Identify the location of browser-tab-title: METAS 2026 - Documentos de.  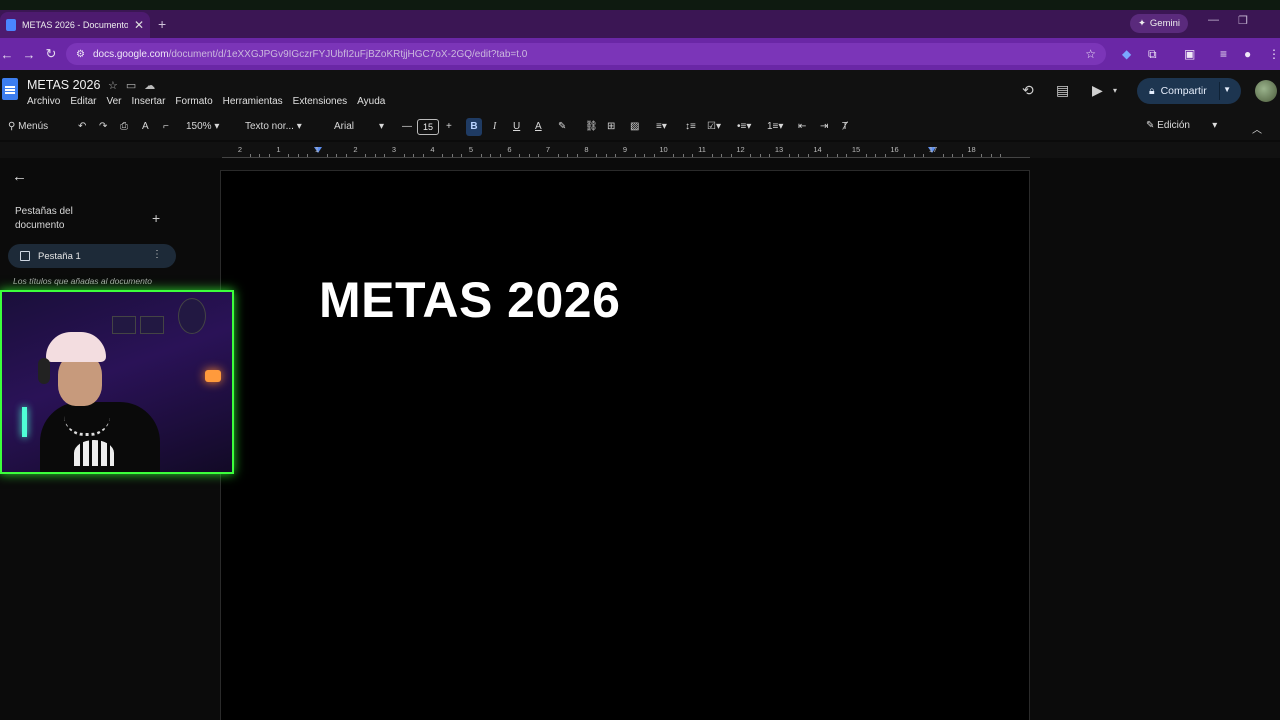
(75, 25).